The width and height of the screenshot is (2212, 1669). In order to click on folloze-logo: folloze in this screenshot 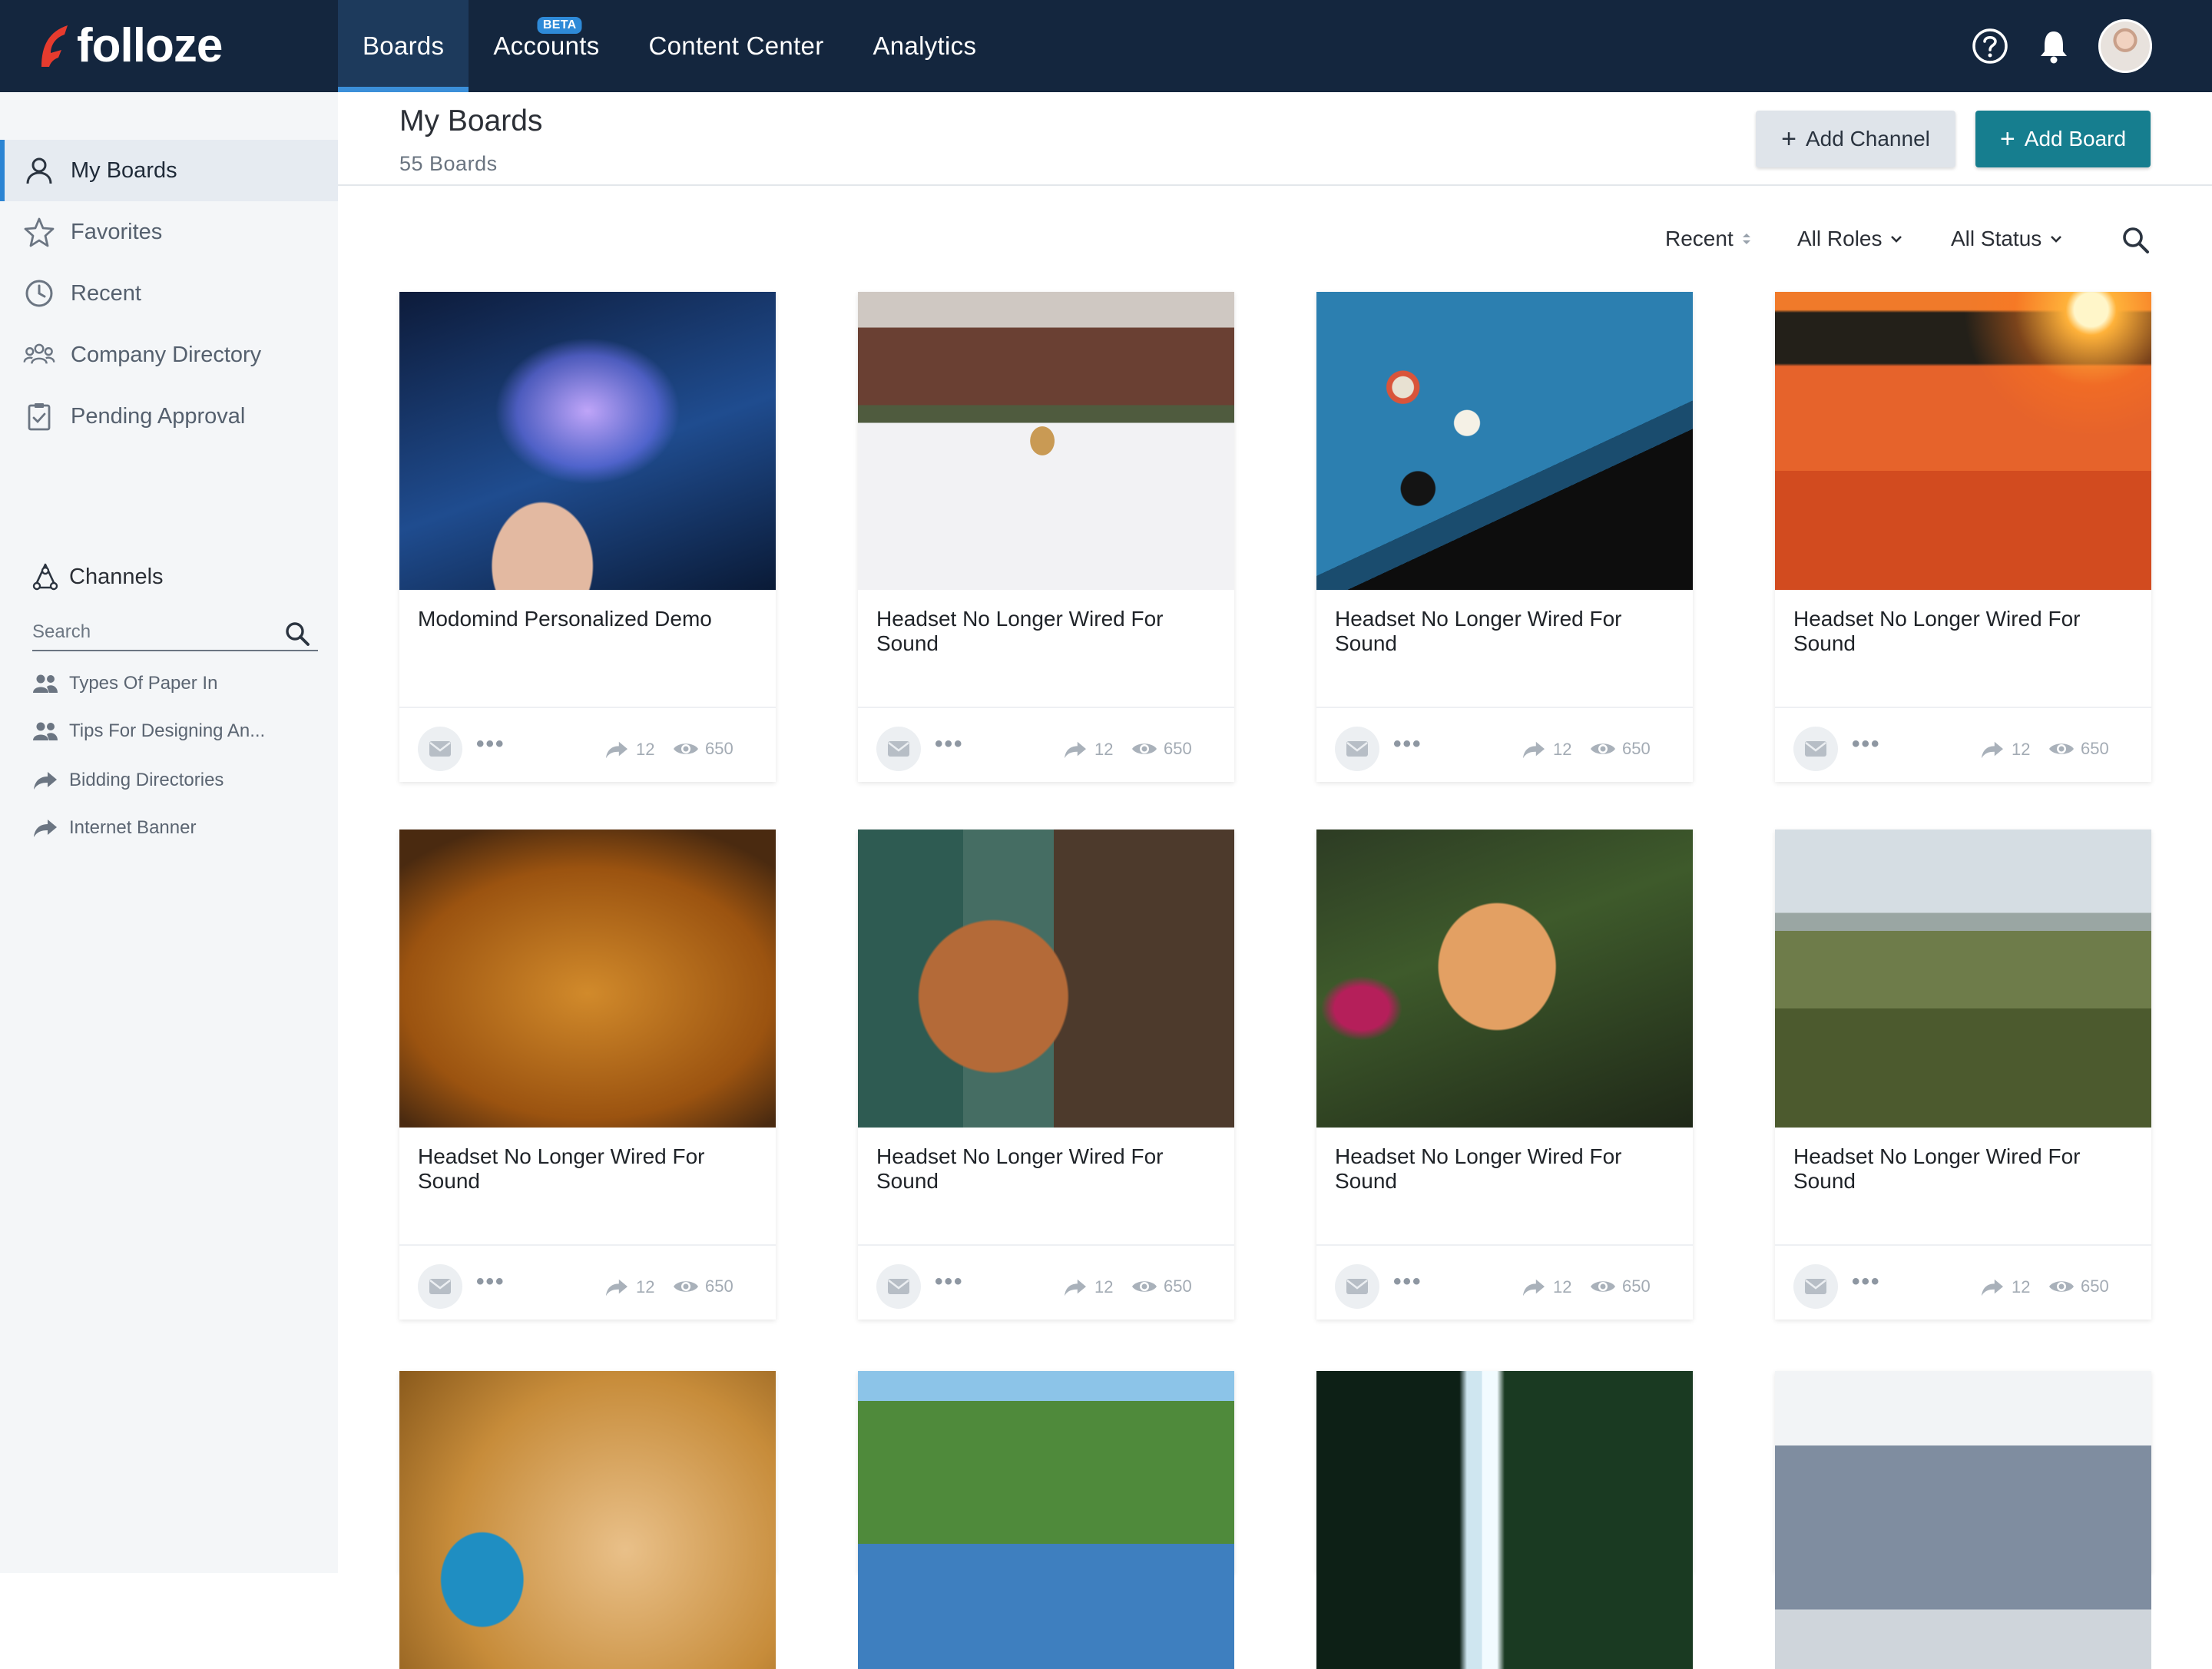, I will do `click(129, 45)`.